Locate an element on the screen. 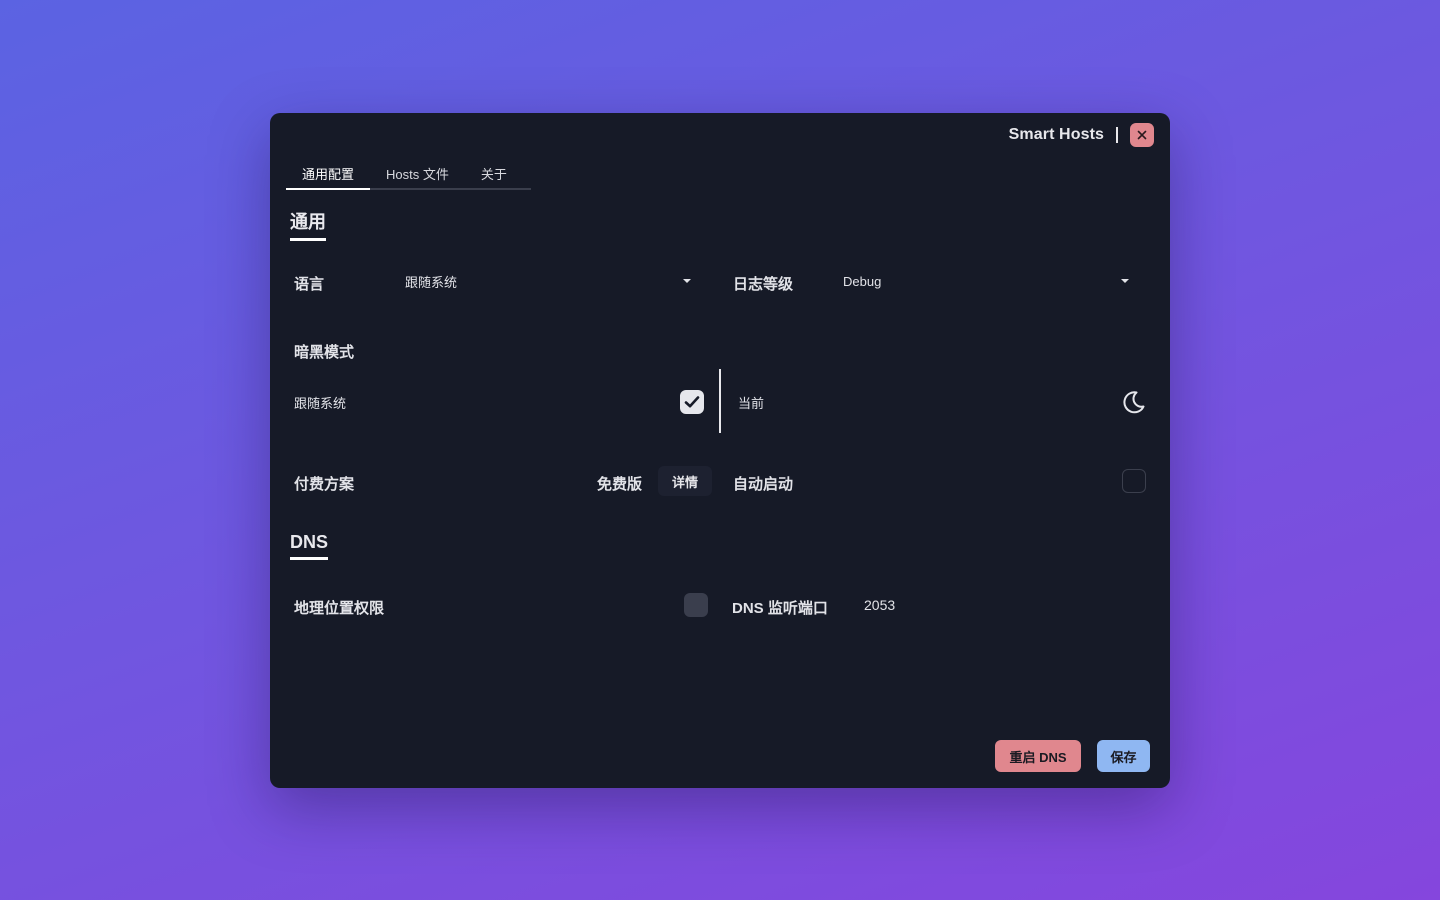  dns-port-input: 2053 is located at coordinates (879, 605).